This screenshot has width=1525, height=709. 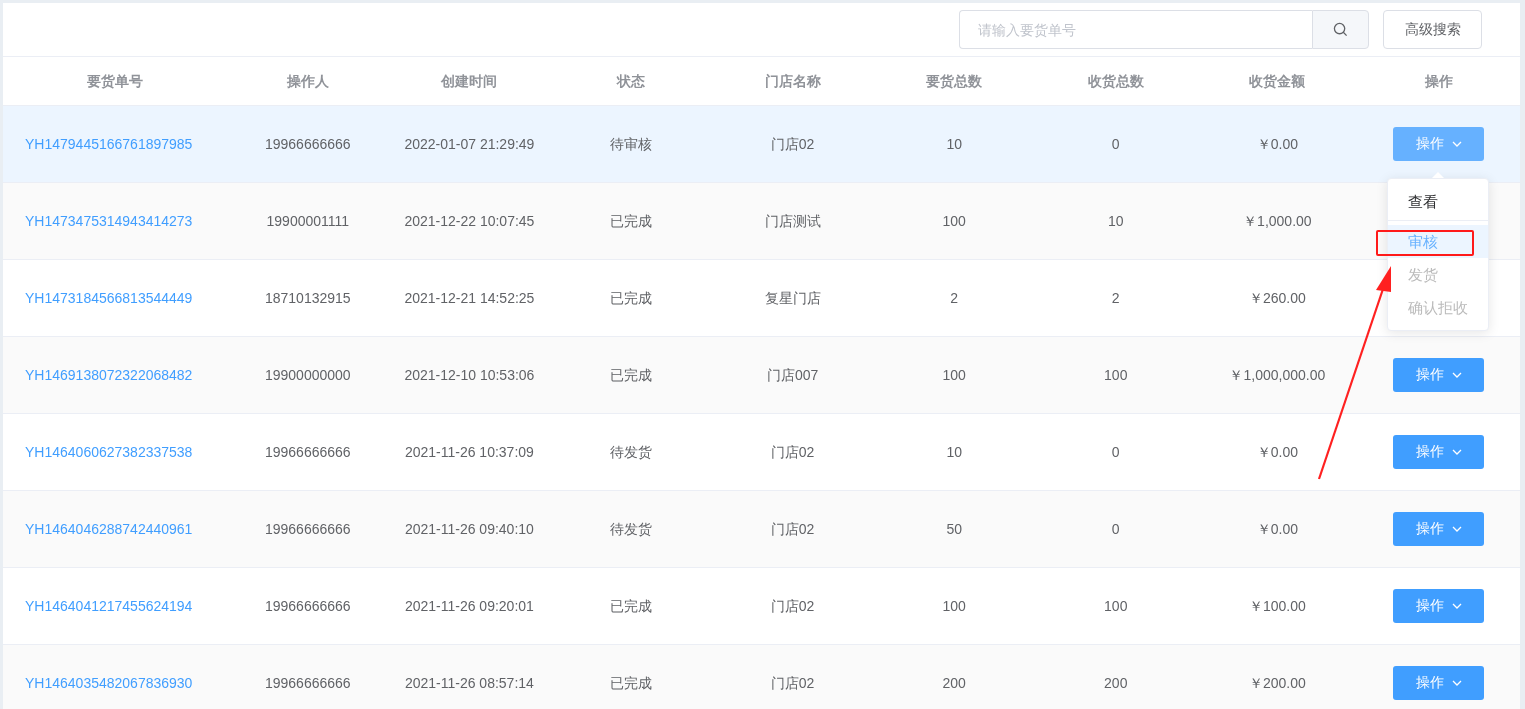 I want to click on column-header: 状态, so click(x=631, y=81).